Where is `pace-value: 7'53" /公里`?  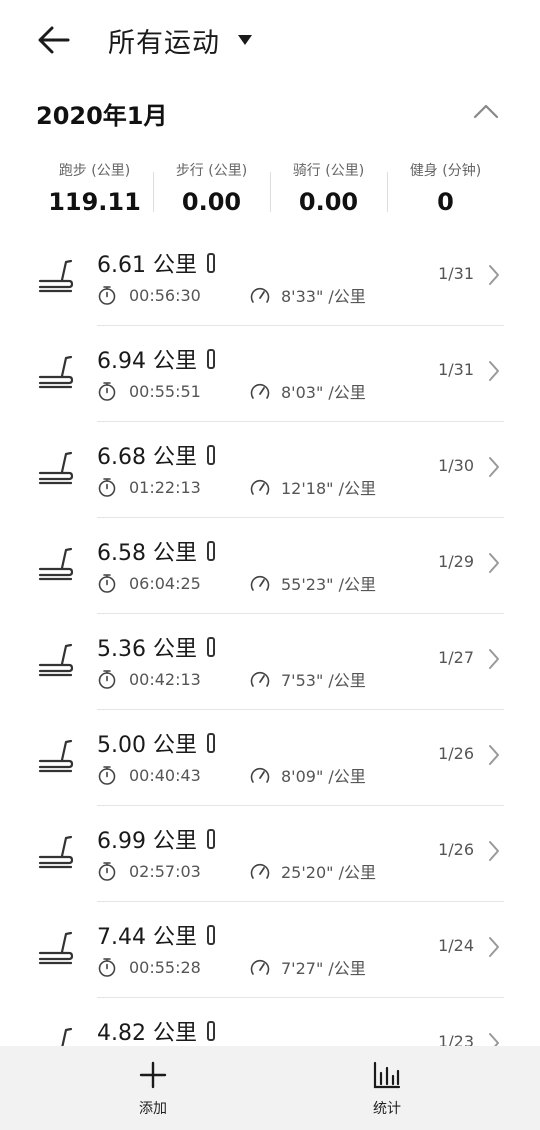 pace-value: 7'53" /公里 is located at coordinates (323, 680).